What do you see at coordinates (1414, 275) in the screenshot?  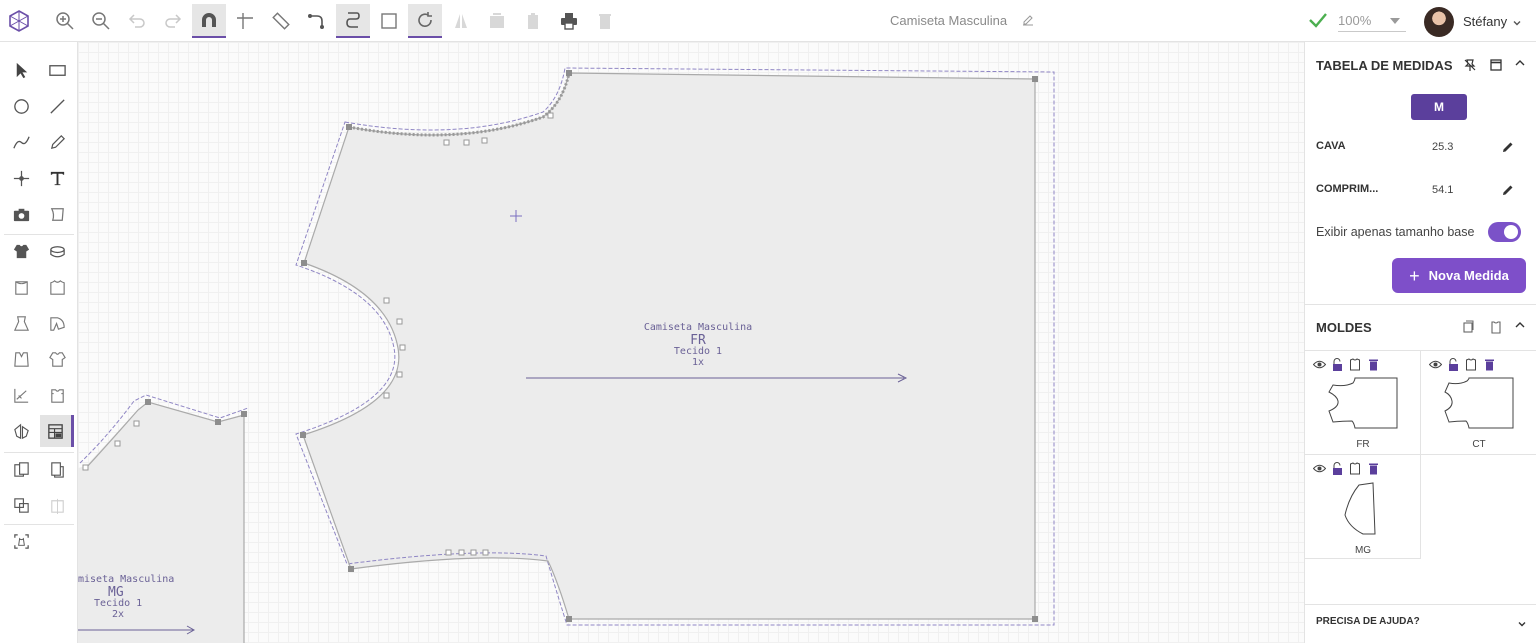 I see `plus-icon: +` at bounding box center [1414, 275].